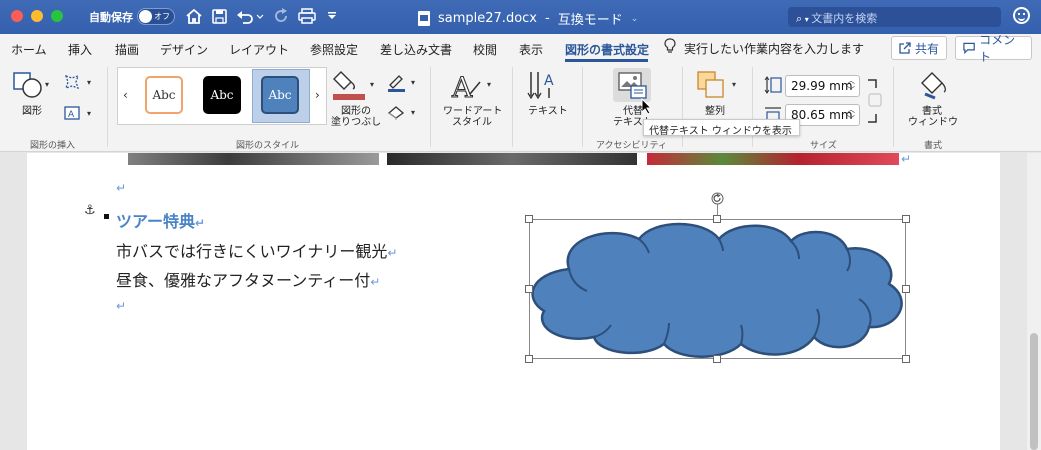 This screenshot has width=1041, height=450. Describe the element at coordinates (194, 16) in the screenshot. I see `home-icon` at that location.